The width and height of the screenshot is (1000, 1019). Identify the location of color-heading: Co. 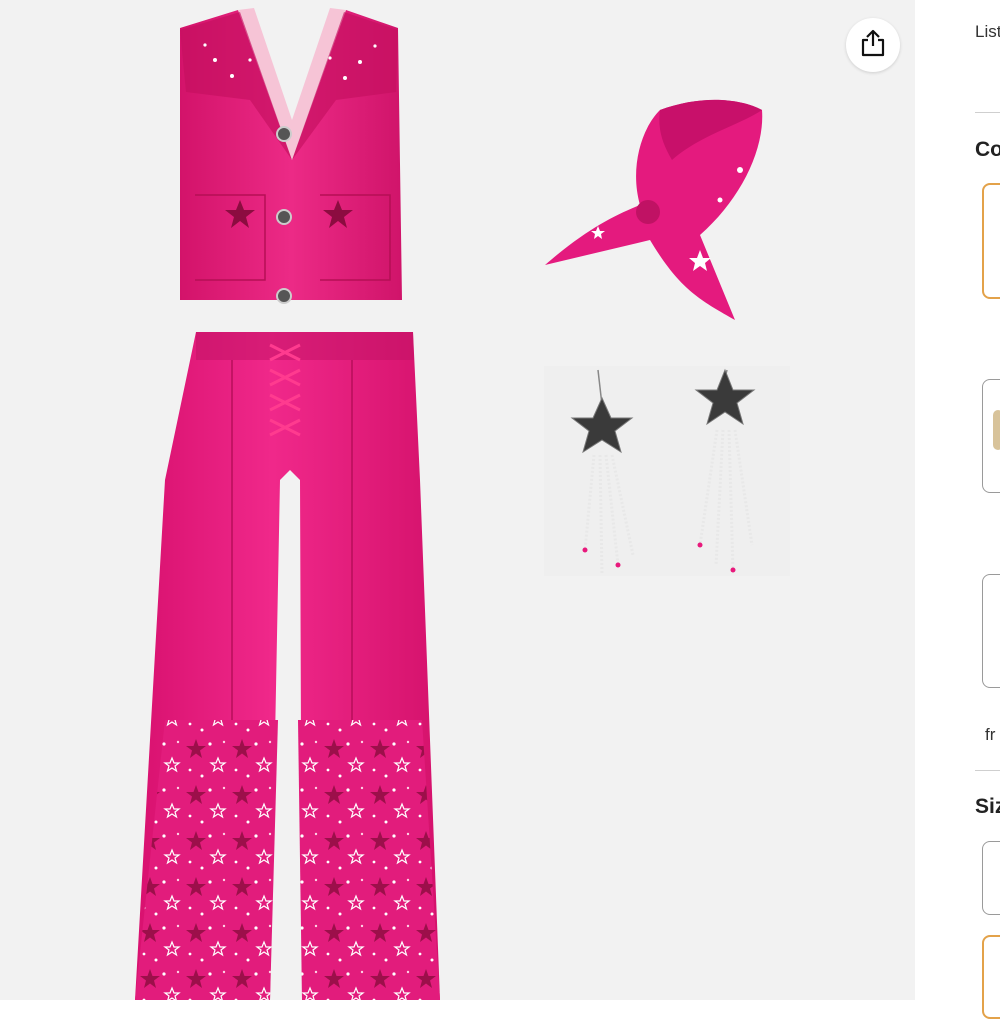
(987, 149).